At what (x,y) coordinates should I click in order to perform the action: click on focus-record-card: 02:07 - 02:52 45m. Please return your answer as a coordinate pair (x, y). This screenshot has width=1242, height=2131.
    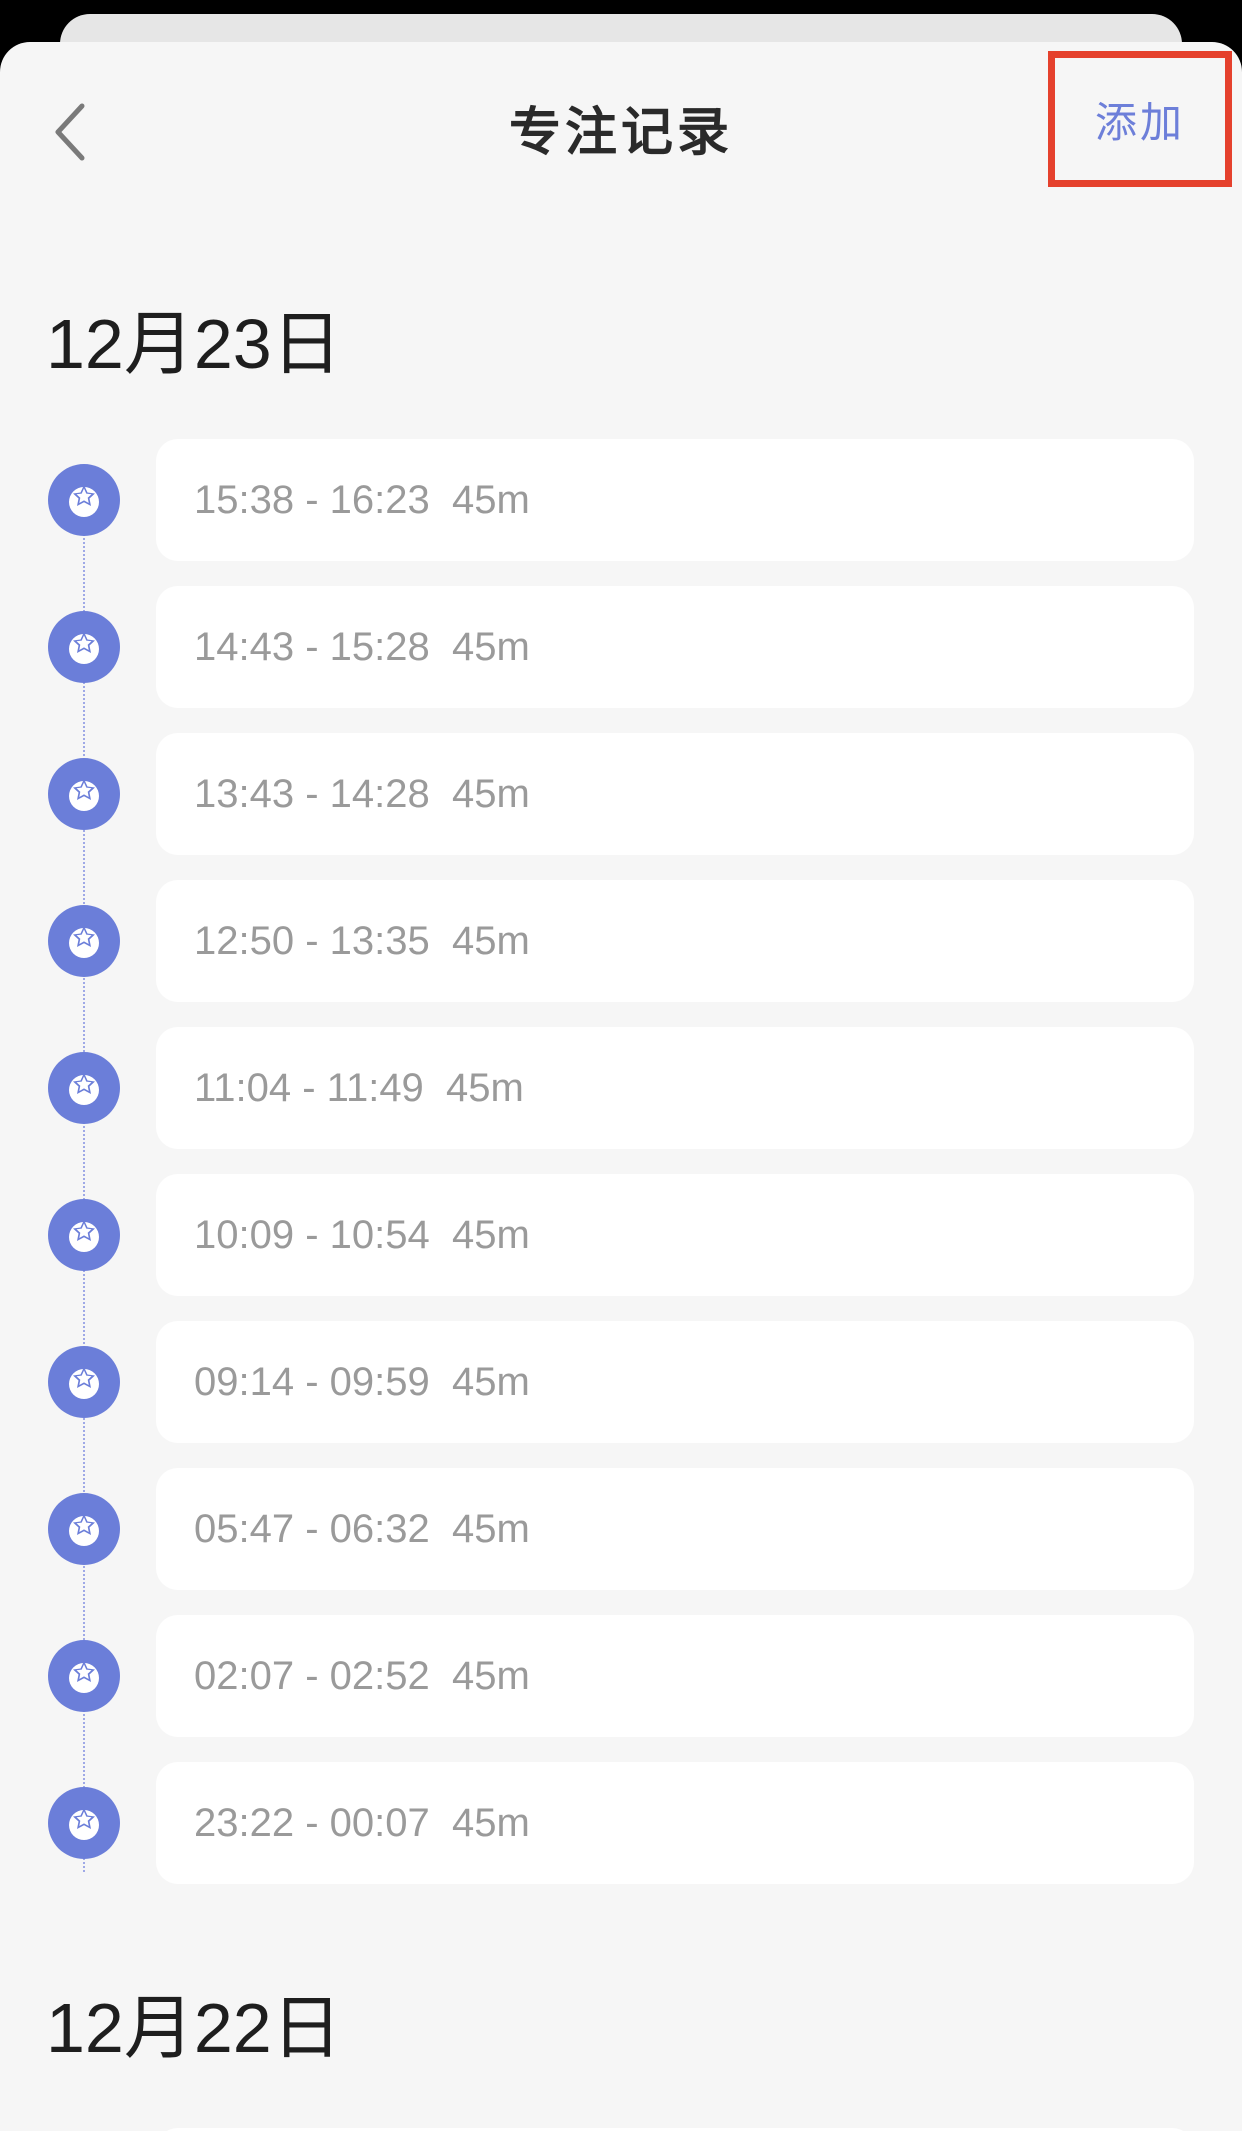
    Looking at the image, I should click on (675, 1676).